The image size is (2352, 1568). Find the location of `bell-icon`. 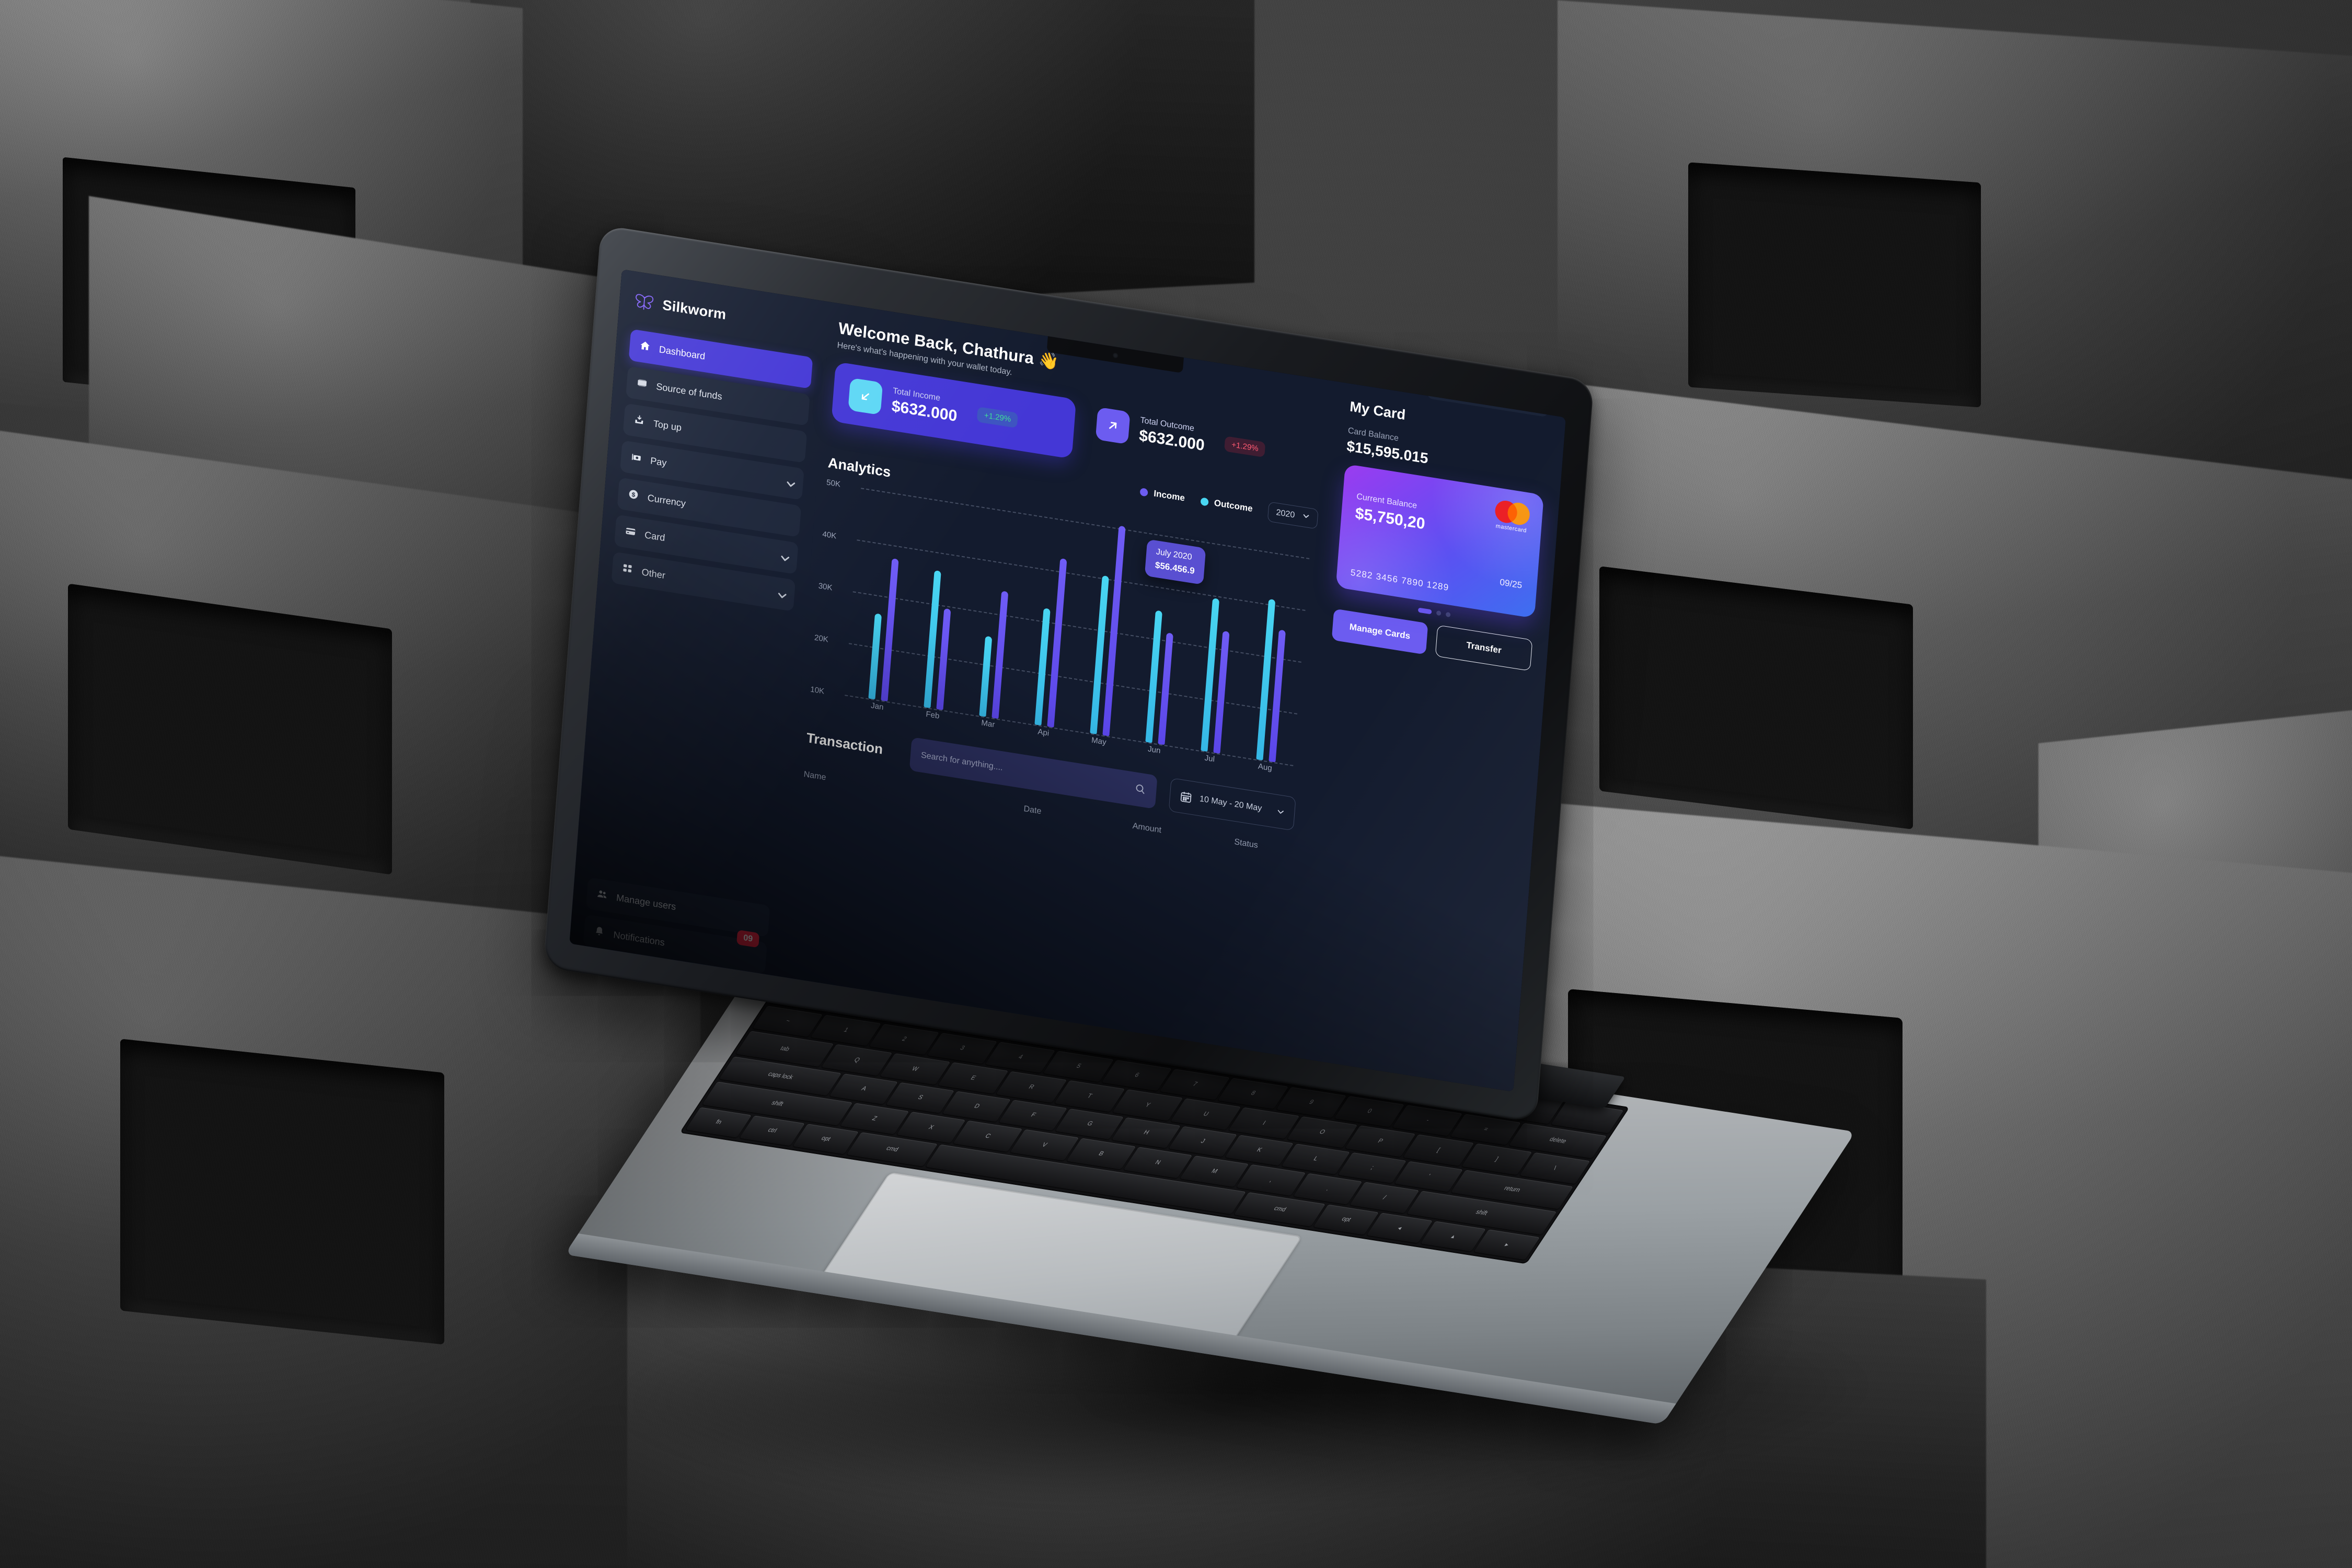

bell-icon is located at coordinates (599, 932).